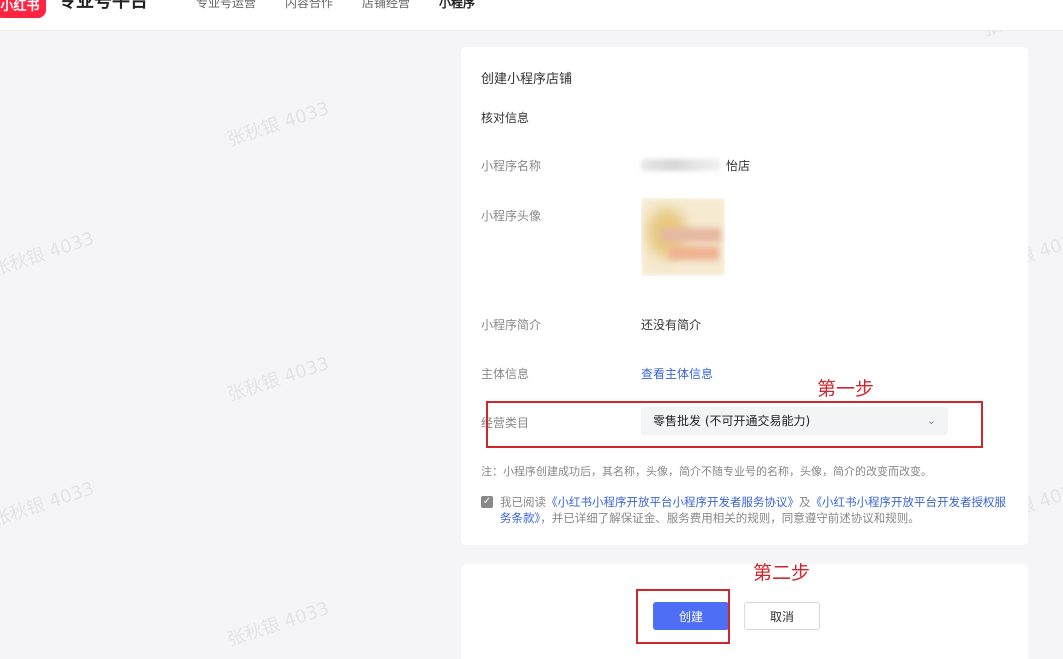 The height and width of the screenshot is (659, 1063). Describe the element at coordinates (457, 5) in the screenshot. I see `nav-item-mini-program: 小程序` at that location.